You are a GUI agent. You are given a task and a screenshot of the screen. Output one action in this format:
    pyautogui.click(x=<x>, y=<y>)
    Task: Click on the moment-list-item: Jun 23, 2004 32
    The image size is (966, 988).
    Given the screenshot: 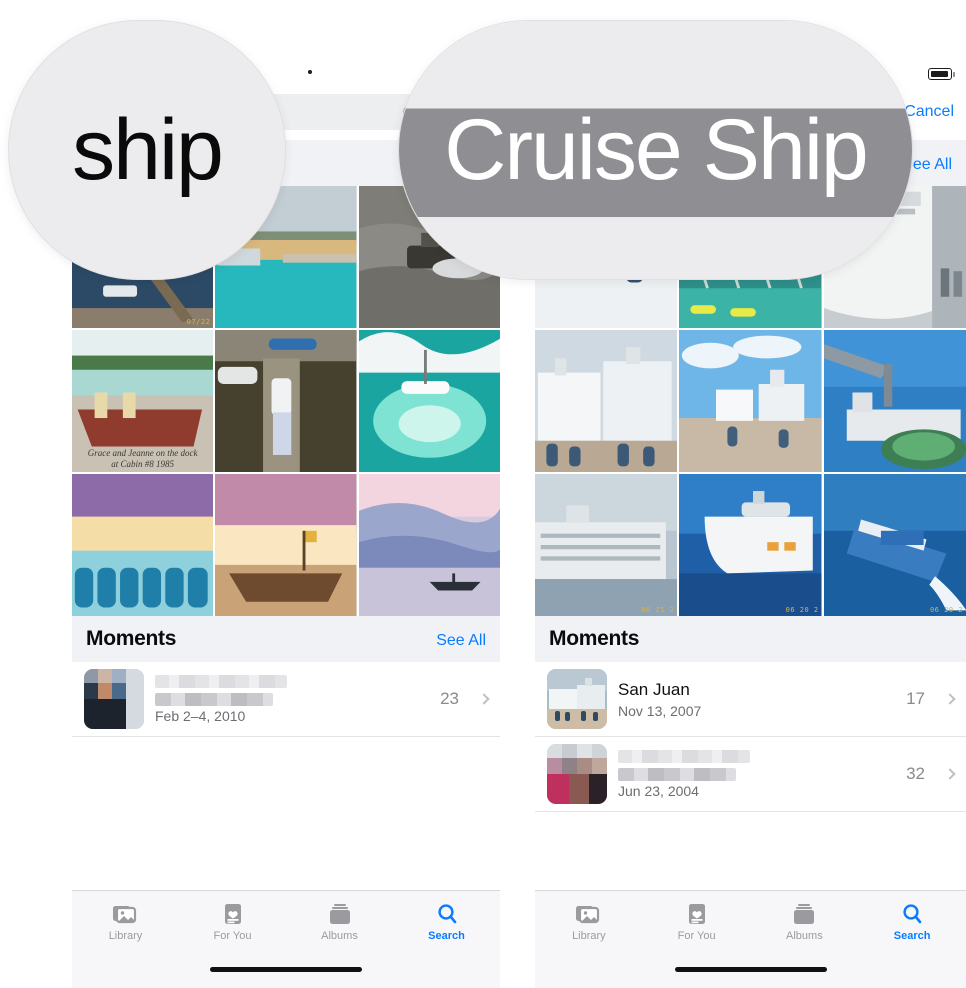 What is the action you would take?
    pyautogui.click(x=750, y=774)
    